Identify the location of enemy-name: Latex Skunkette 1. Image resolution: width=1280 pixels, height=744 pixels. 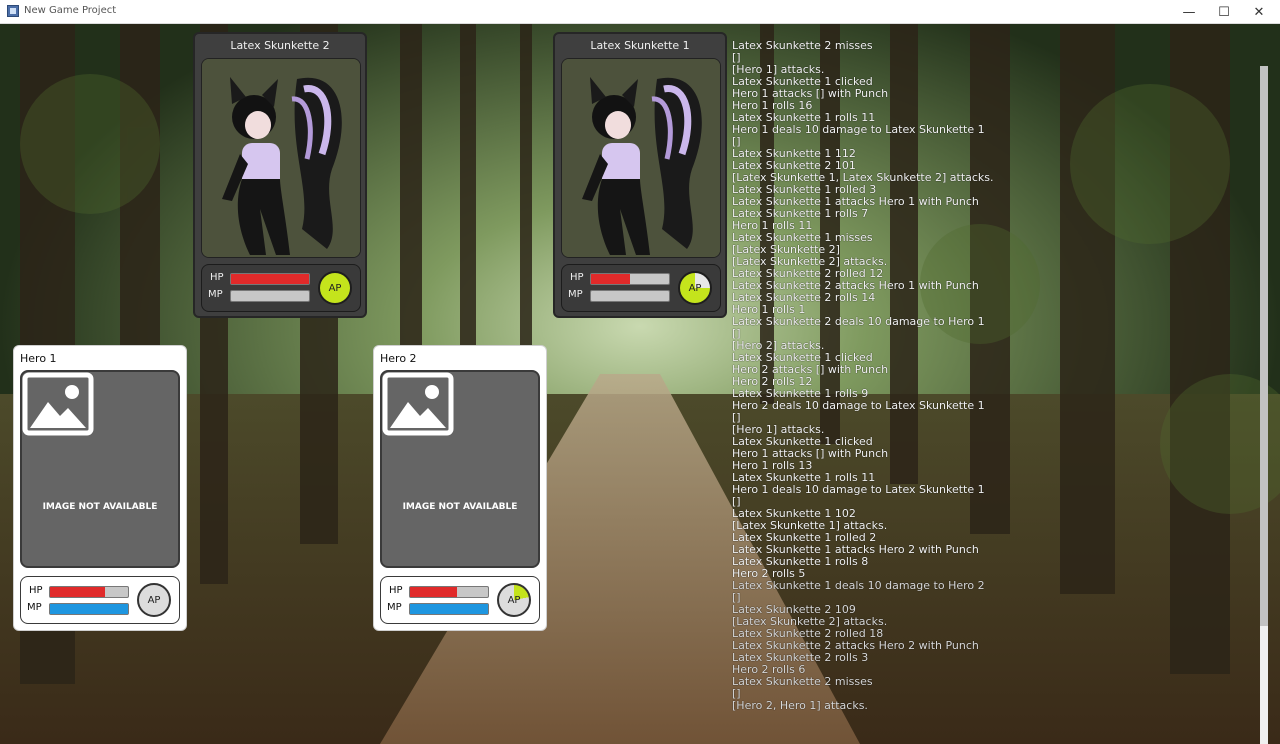
(640, 45).